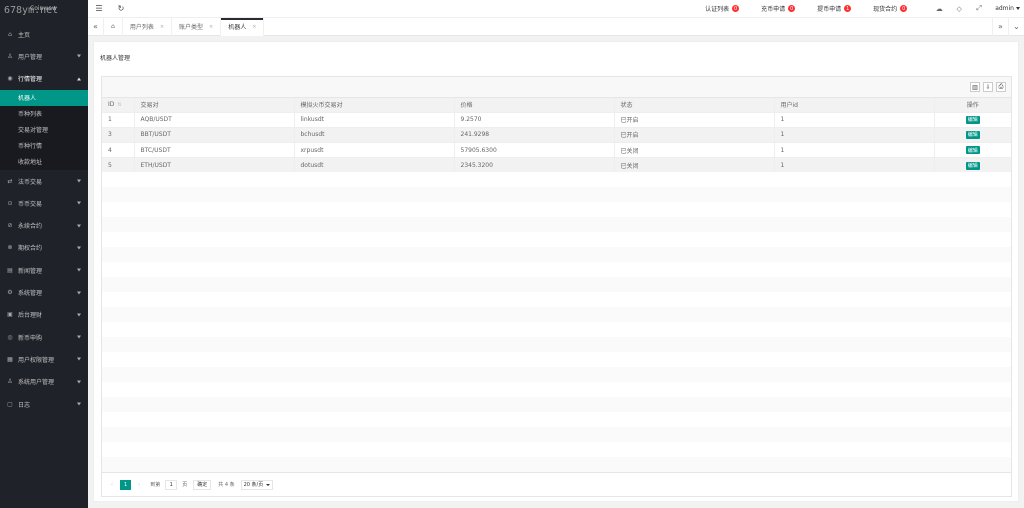 Image resolution: width=1024 pixels, height=508 pixels. What do you see at coordinates (854, 165) in the screenshot?
I see `cell-uid: 1` at bounding box center [854, 165].